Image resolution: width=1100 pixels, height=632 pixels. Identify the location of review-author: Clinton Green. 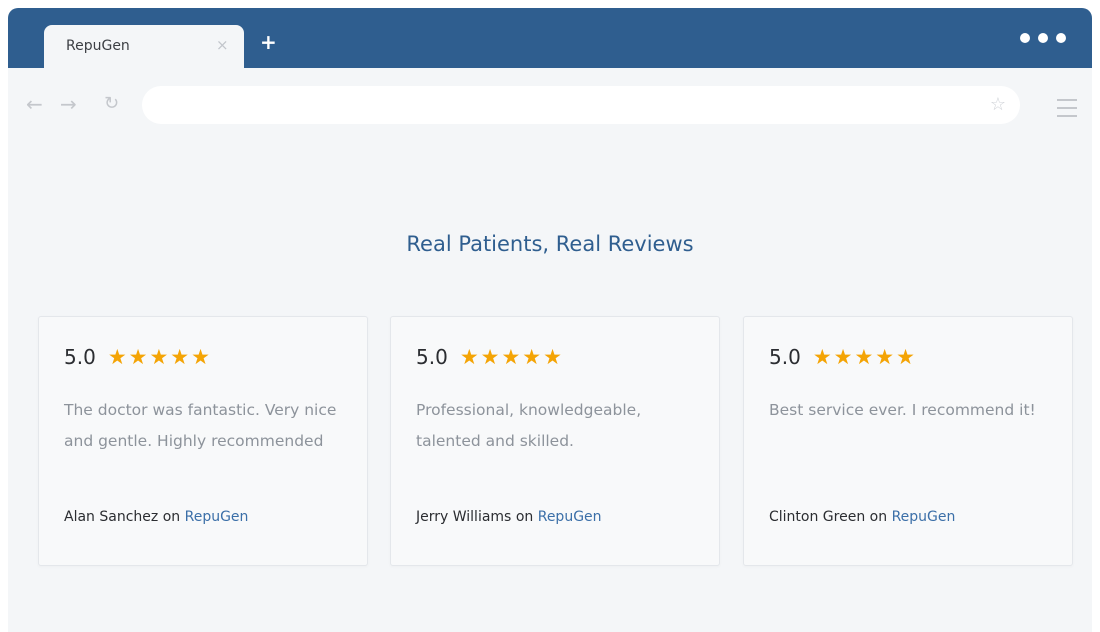
(817, 517).